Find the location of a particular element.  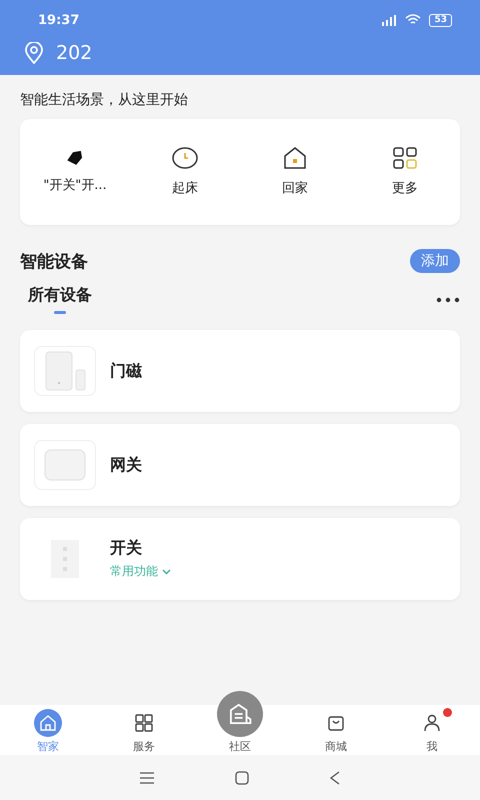

building-icon is located at coordinates (240, 714).